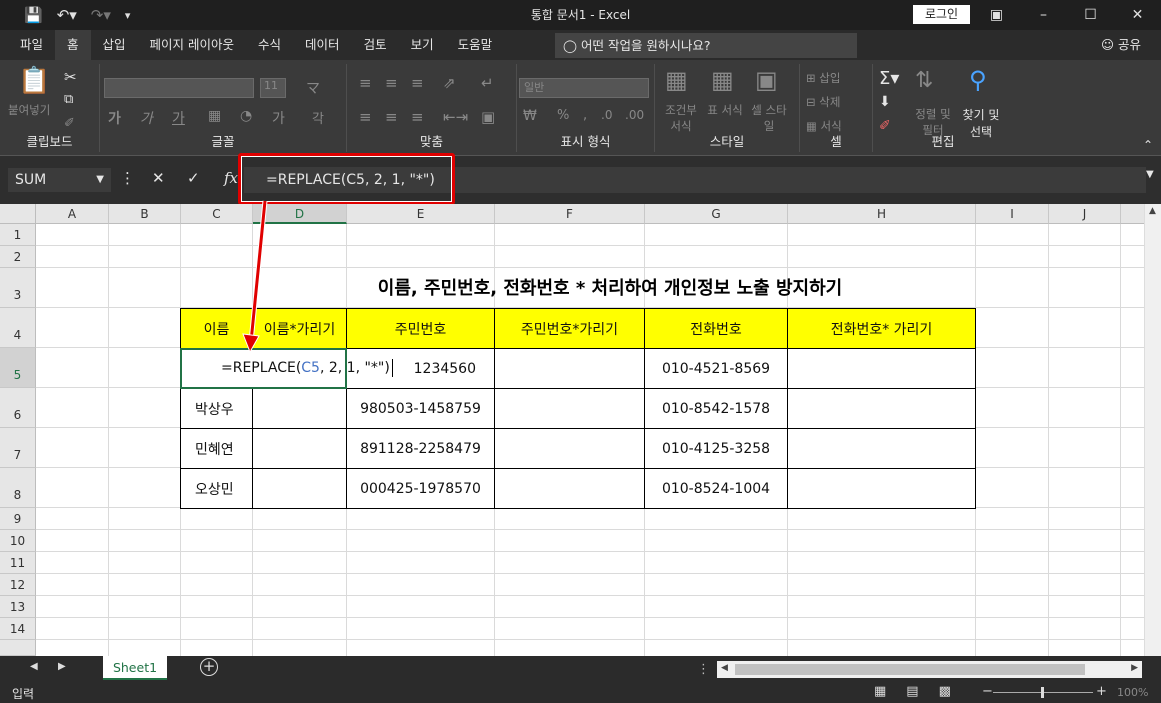  Describe the element at coordinates (716, 368) in the screenshot. I see `table-cell: 010-4521-8569` at that location.